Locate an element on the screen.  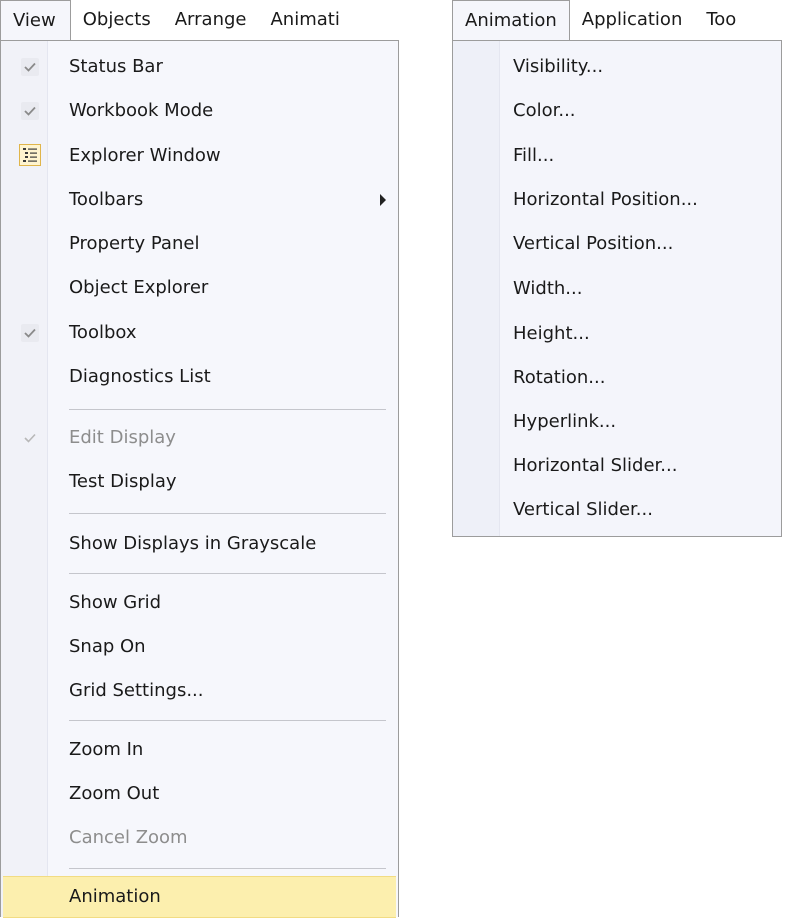
menubar-item-animation: Animation is located at coordinates (511, 20).